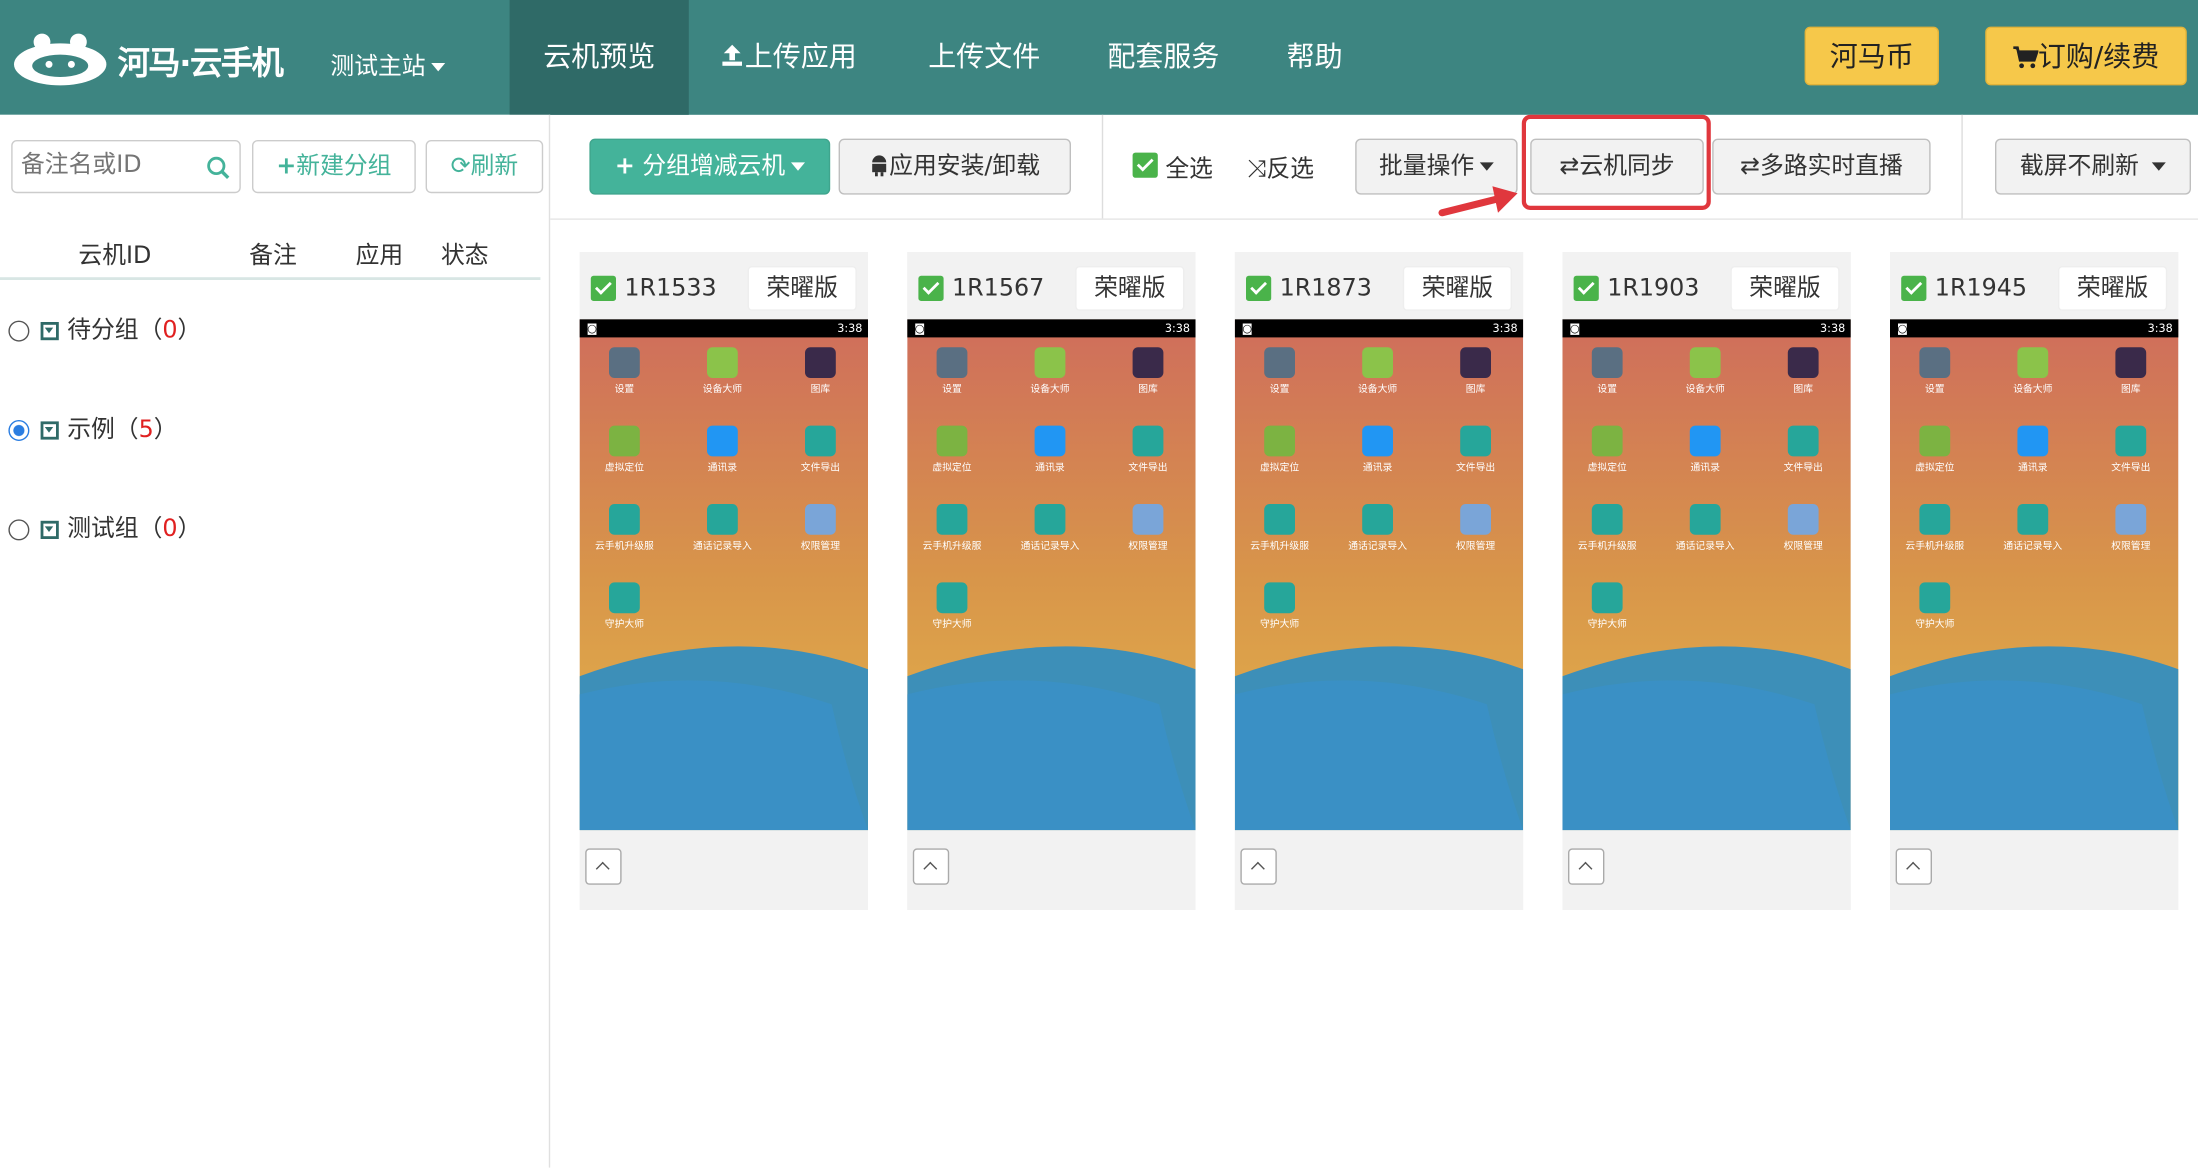 The width and height of the screenshot is (2198, 1168). Describe the element at coordinates (1172, 165) in the screenshot. I see `select-all-toggle: 全选` at that location.